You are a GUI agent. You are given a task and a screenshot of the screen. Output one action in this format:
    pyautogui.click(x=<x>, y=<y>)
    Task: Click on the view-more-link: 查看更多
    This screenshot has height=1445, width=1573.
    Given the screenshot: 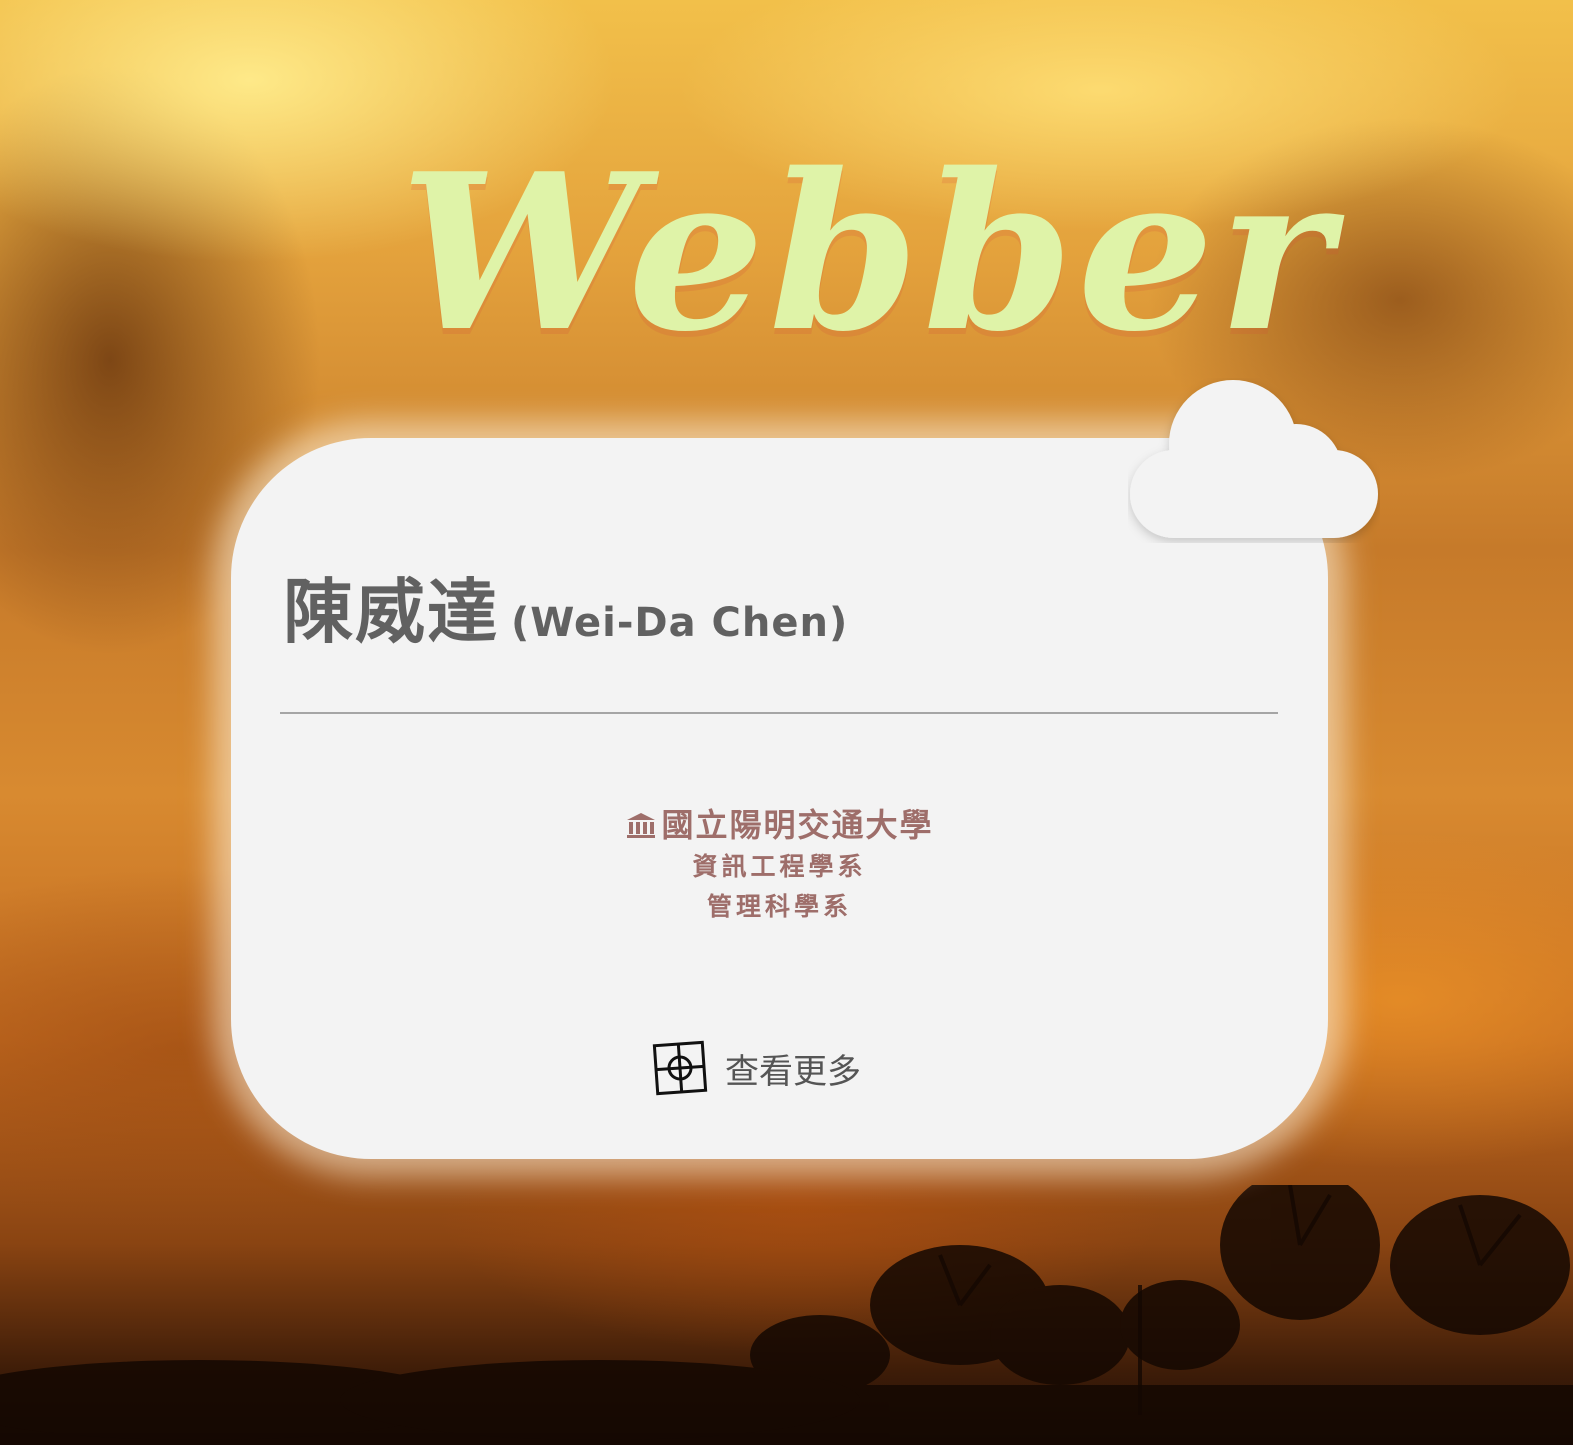 What is the action you would take?
    pyautogui.click(x=756, y=1068)
    